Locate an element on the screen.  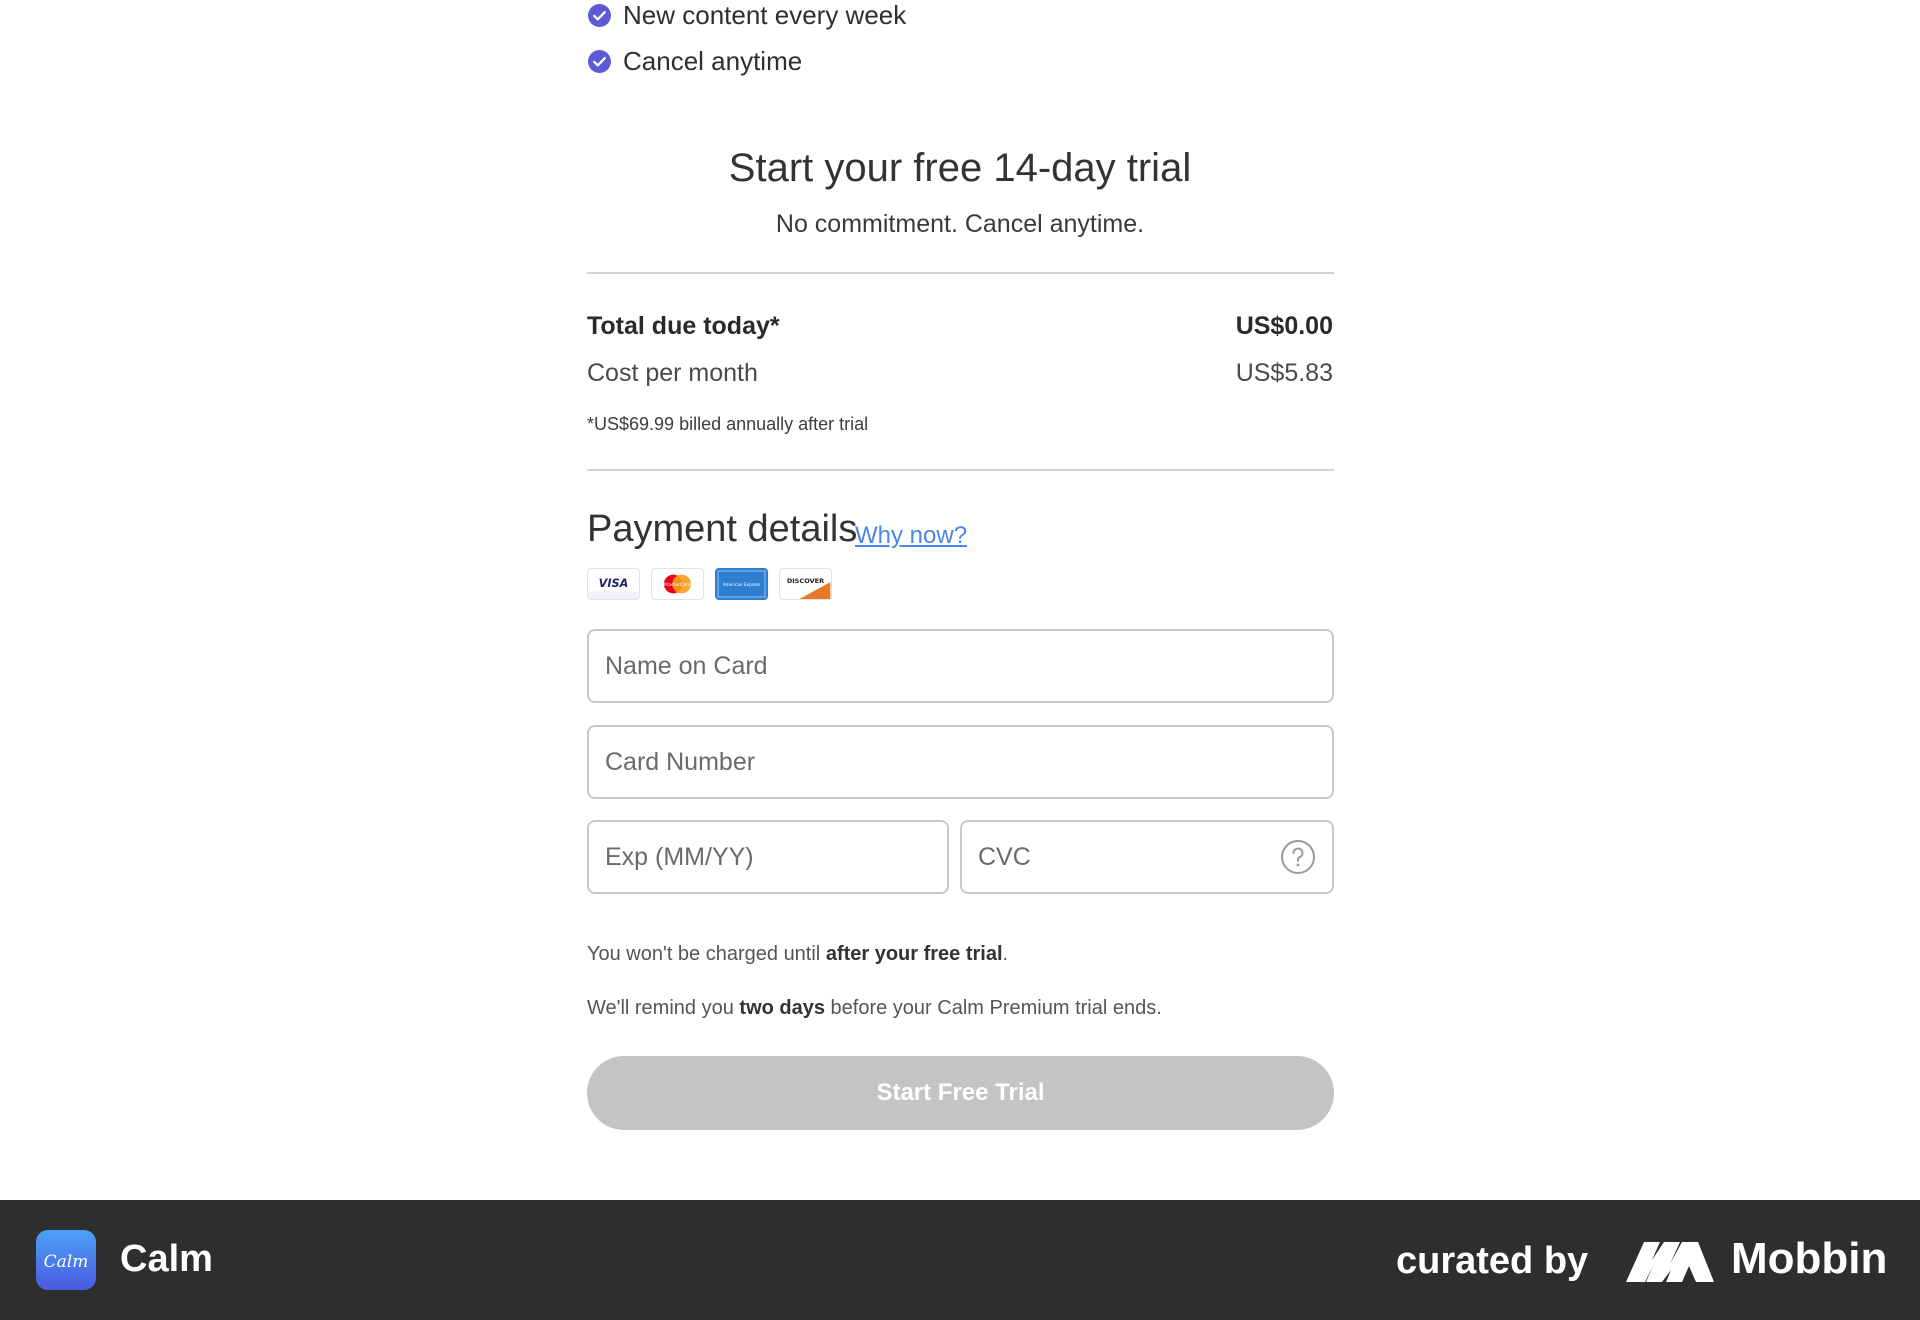
name-on-card-input is located at coordinates (960, 666).